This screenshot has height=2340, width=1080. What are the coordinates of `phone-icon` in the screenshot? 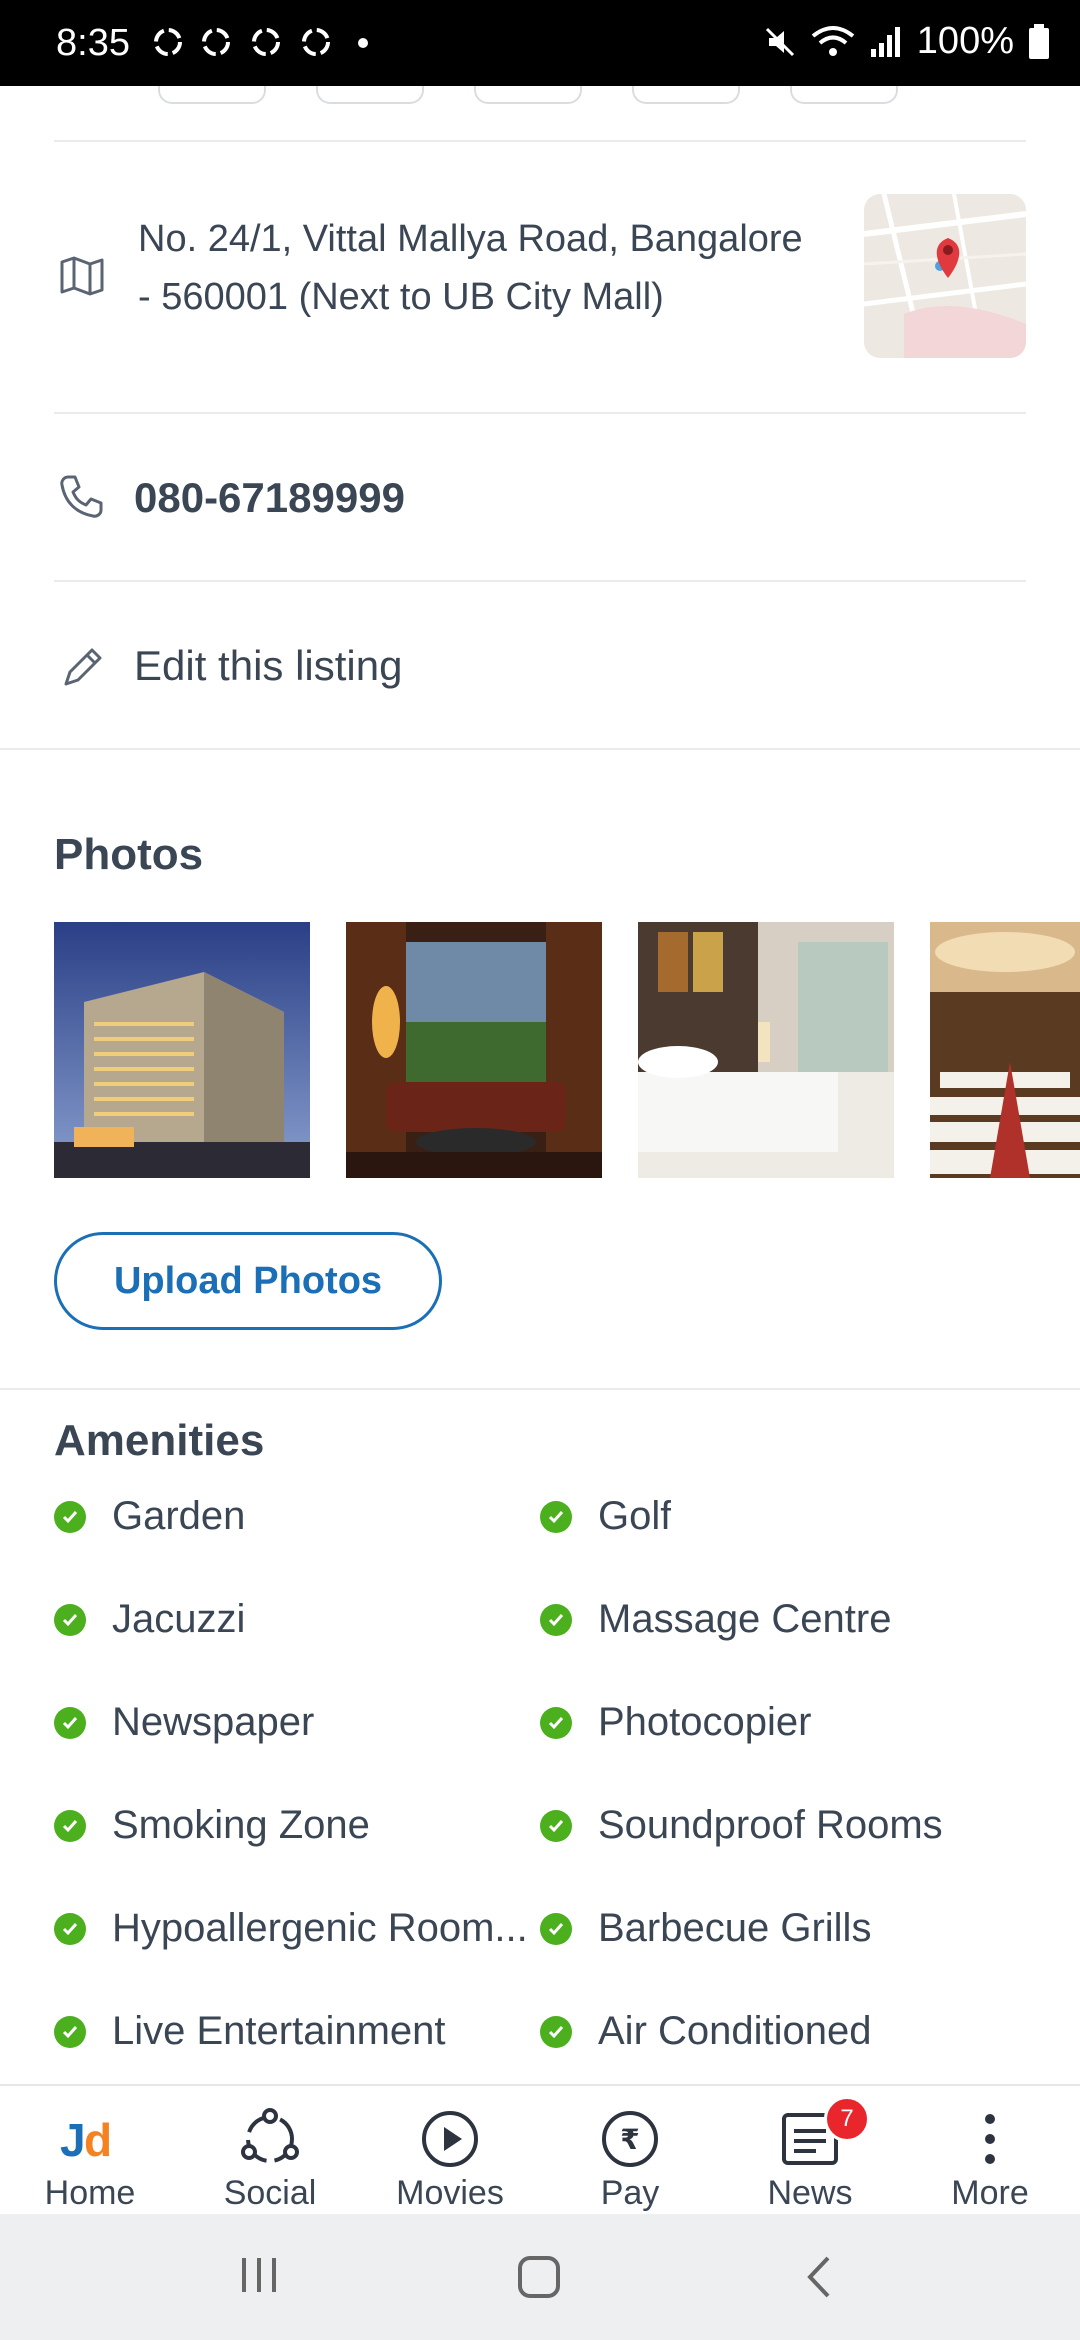 It's located at (81, 496).